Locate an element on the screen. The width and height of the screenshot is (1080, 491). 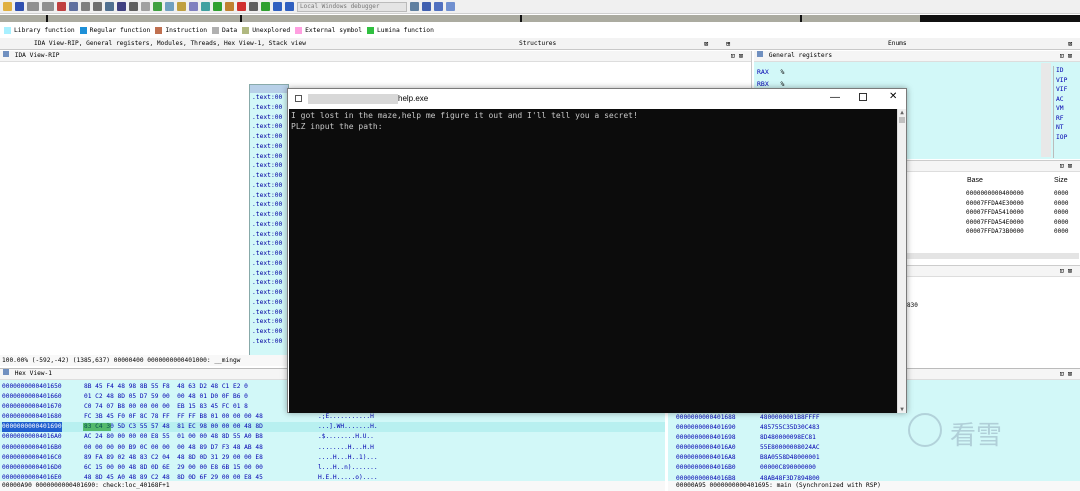
flag-item: VIF is located at coordinates (1067, 90).